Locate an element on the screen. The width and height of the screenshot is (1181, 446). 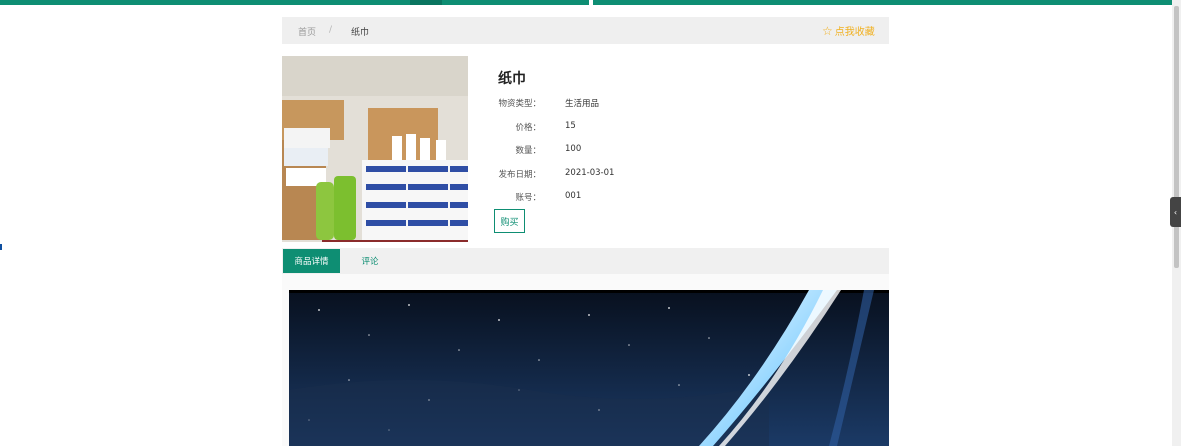
tab-comments: 评论 is located at coordinates (370, 261).